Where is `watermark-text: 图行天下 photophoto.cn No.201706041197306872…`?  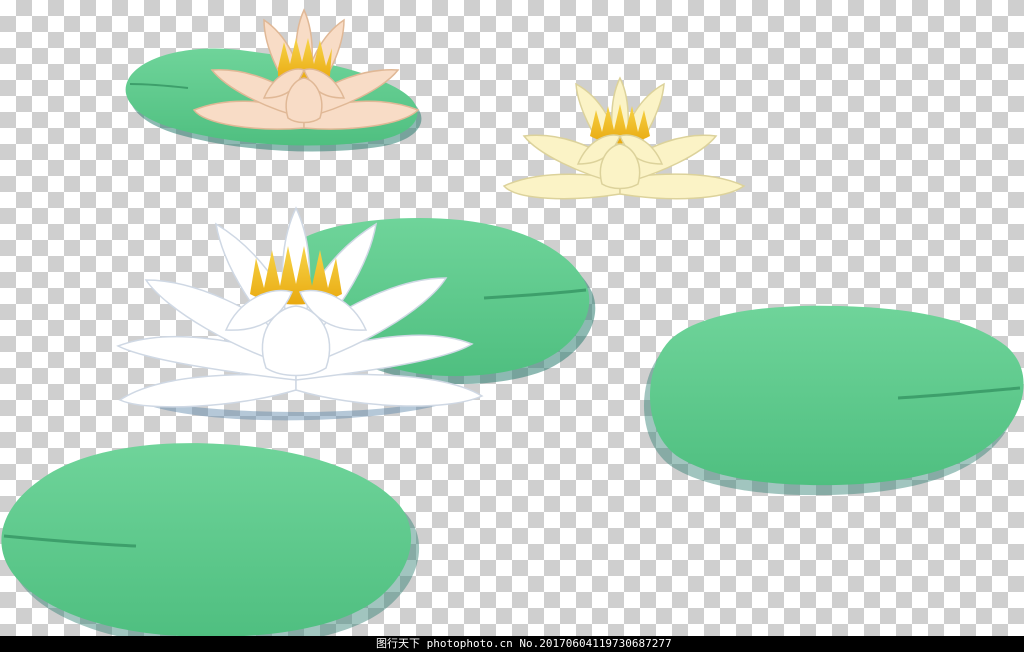
watermark-text: 图行天下 photophoto.cn No.201706041197306872… is located at coordinates (524, 644).